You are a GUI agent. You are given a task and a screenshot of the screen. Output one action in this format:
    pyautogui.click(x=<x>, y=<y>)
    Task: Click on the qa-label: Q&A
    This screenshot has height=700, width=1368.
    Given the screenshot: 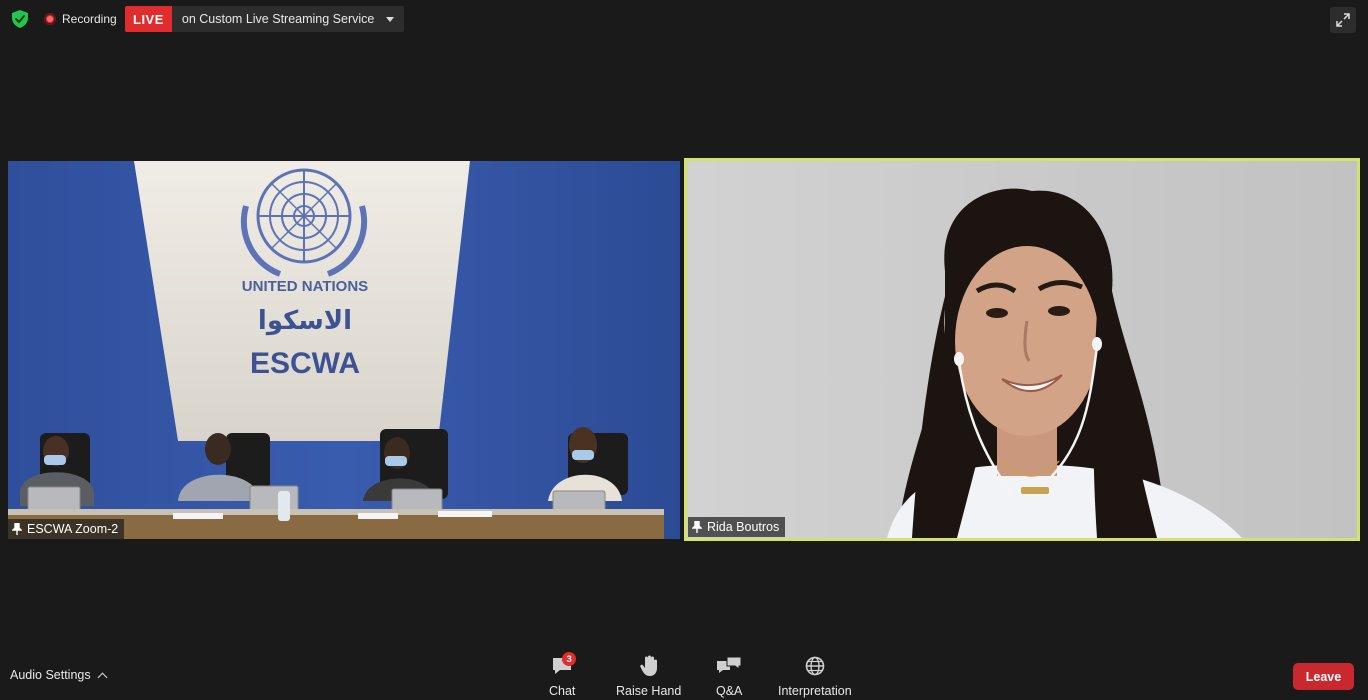 What is the action you would take?
    pyautogui.click(x=729, y=691)
    